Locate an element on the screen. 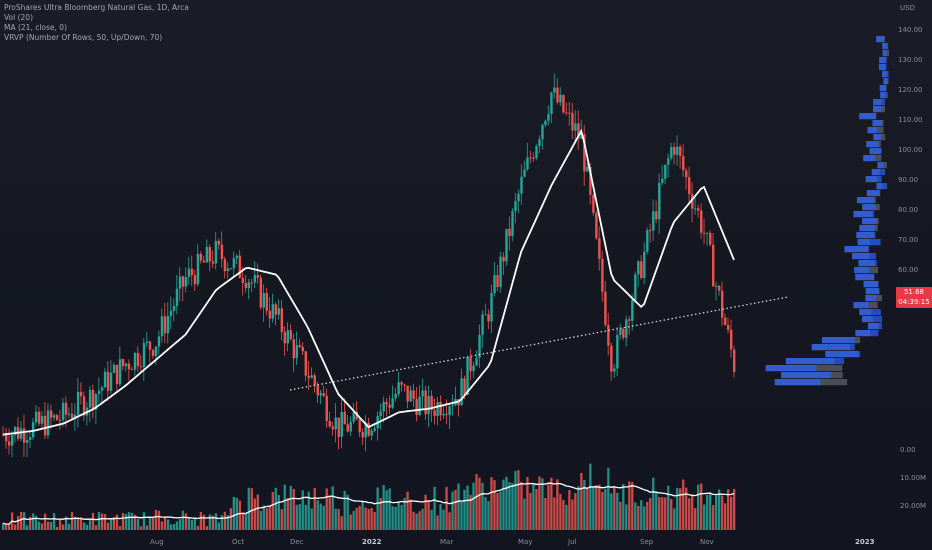  month-label: Aug is located at coordinates (157, 542).